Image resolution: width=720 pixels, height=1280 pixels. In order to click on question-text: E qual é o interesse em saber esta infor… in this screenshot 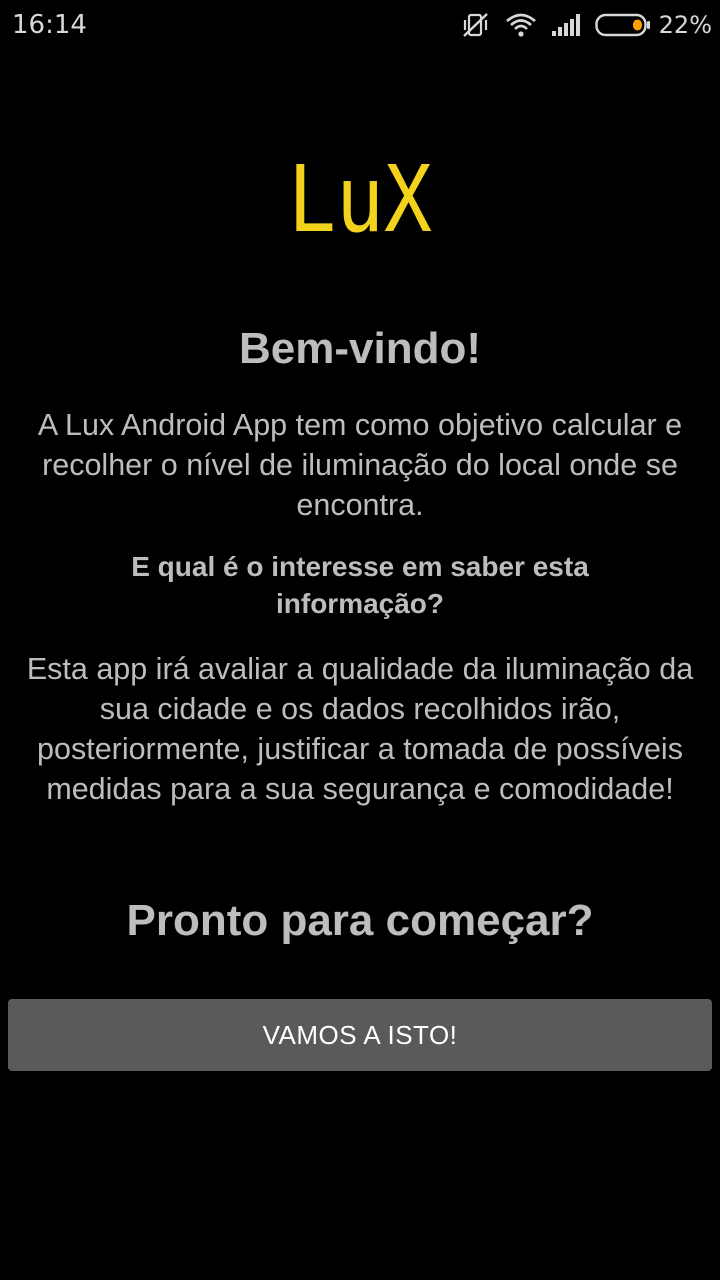, I will do `click(360, 585)`.